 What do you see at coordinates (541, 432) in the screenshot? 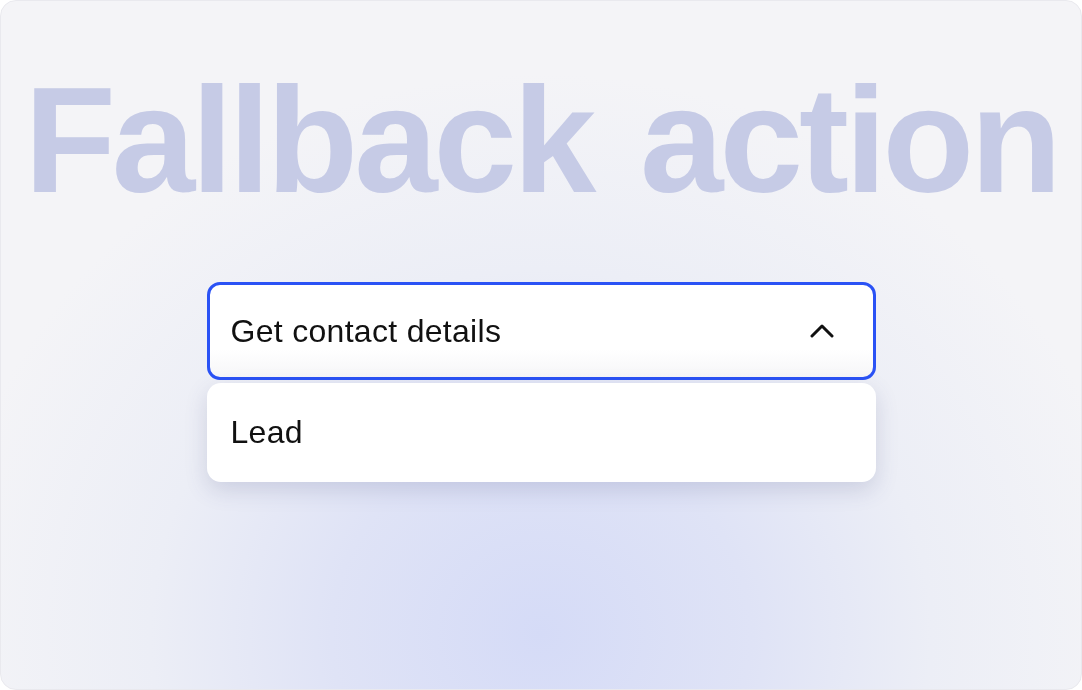
I see `dropdown-option: Lead` at bounding box center [541, 432].